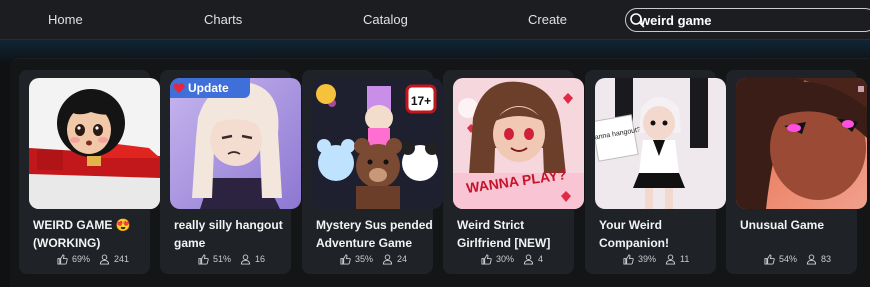 Image resolution: width=870 pixels, height=287 pixels. Describe the element at coordinates (788, 259) in the screenshot. I see `rating-value: 54%` at that location.